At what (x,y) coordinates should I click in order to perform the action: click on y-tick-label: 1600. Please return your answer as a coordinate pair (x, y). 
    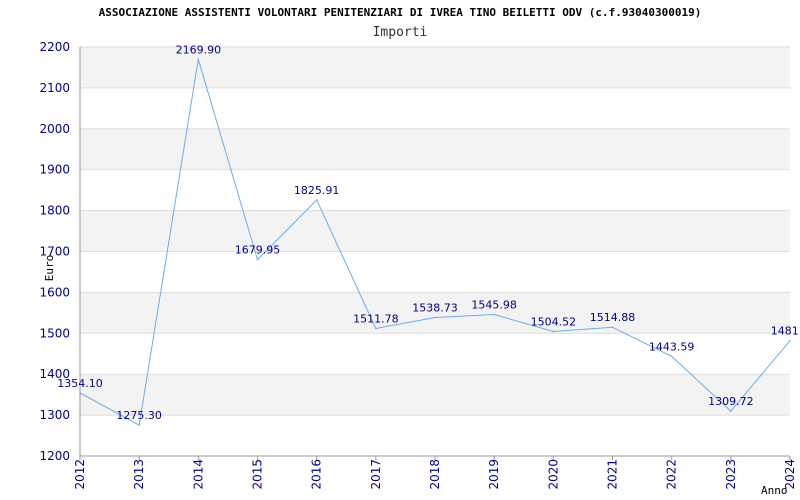
    Looking at the image, I should click on (54, 292).